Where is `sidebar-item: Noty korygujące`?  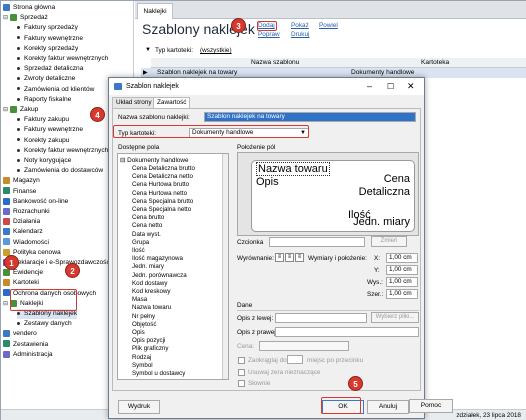 sidebar-item: Noty korygujące is located at coordinates (44, 161).